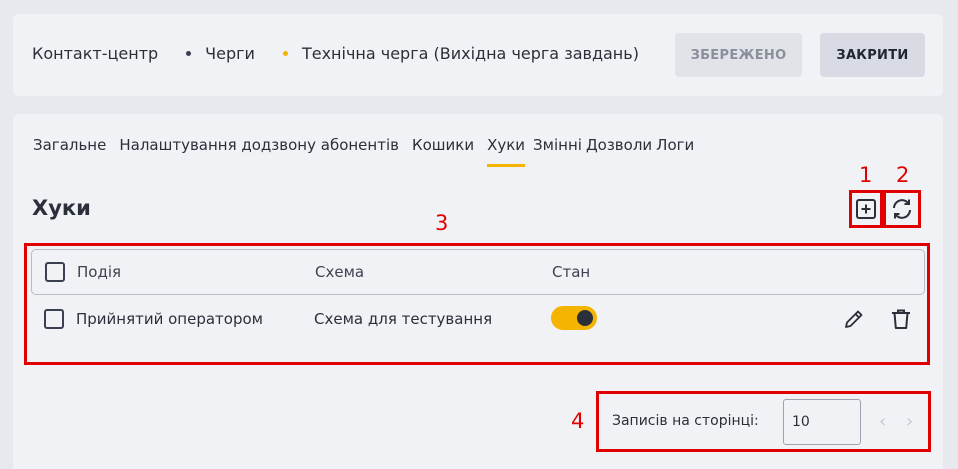  I want to click on tab-hooks: Хуки, so click(506, 151).